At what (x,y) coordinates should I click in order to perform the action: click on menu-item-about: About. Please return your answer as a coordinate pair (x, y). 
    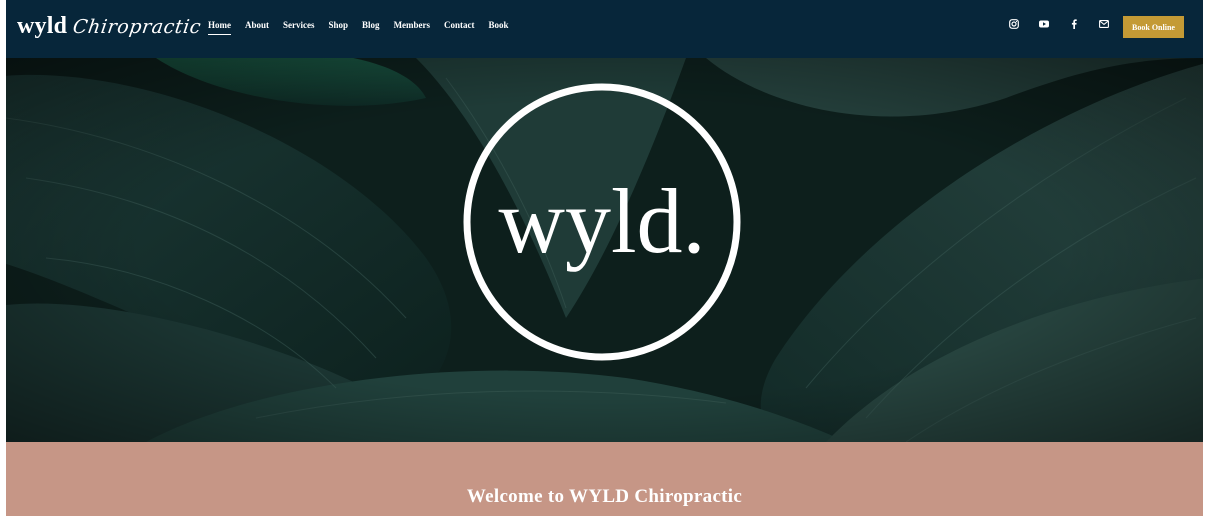
    Looking at the image, I should click on (257, 25).